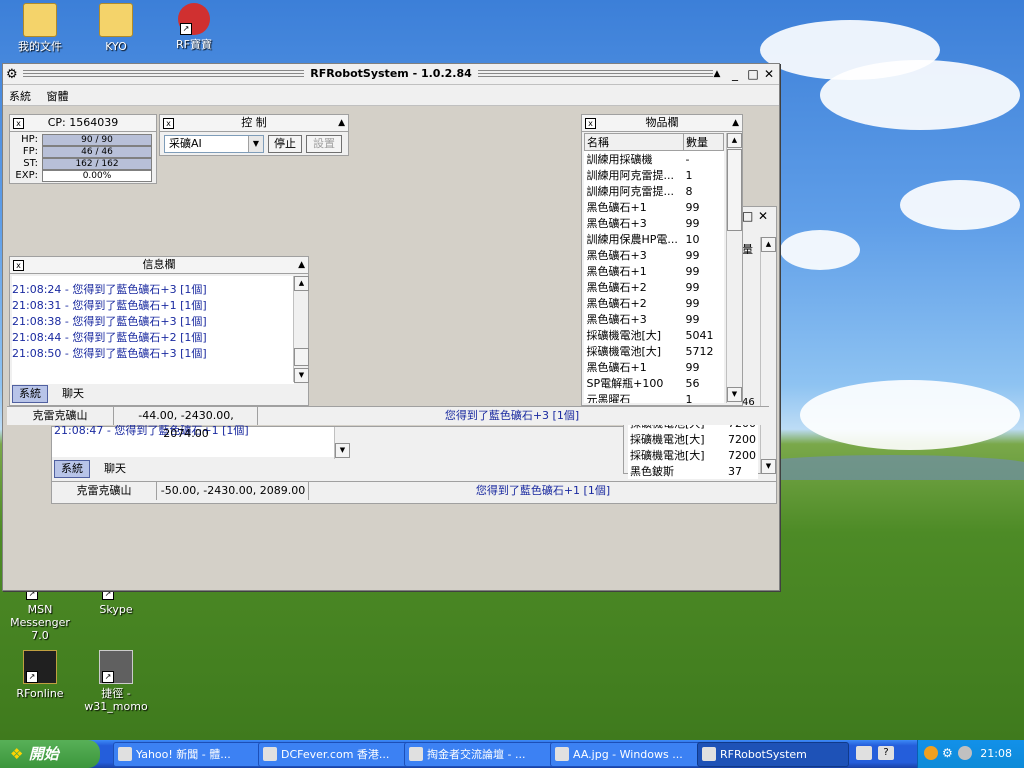  I want to click on chevron-down-icon: ▼, so click(255, 144).